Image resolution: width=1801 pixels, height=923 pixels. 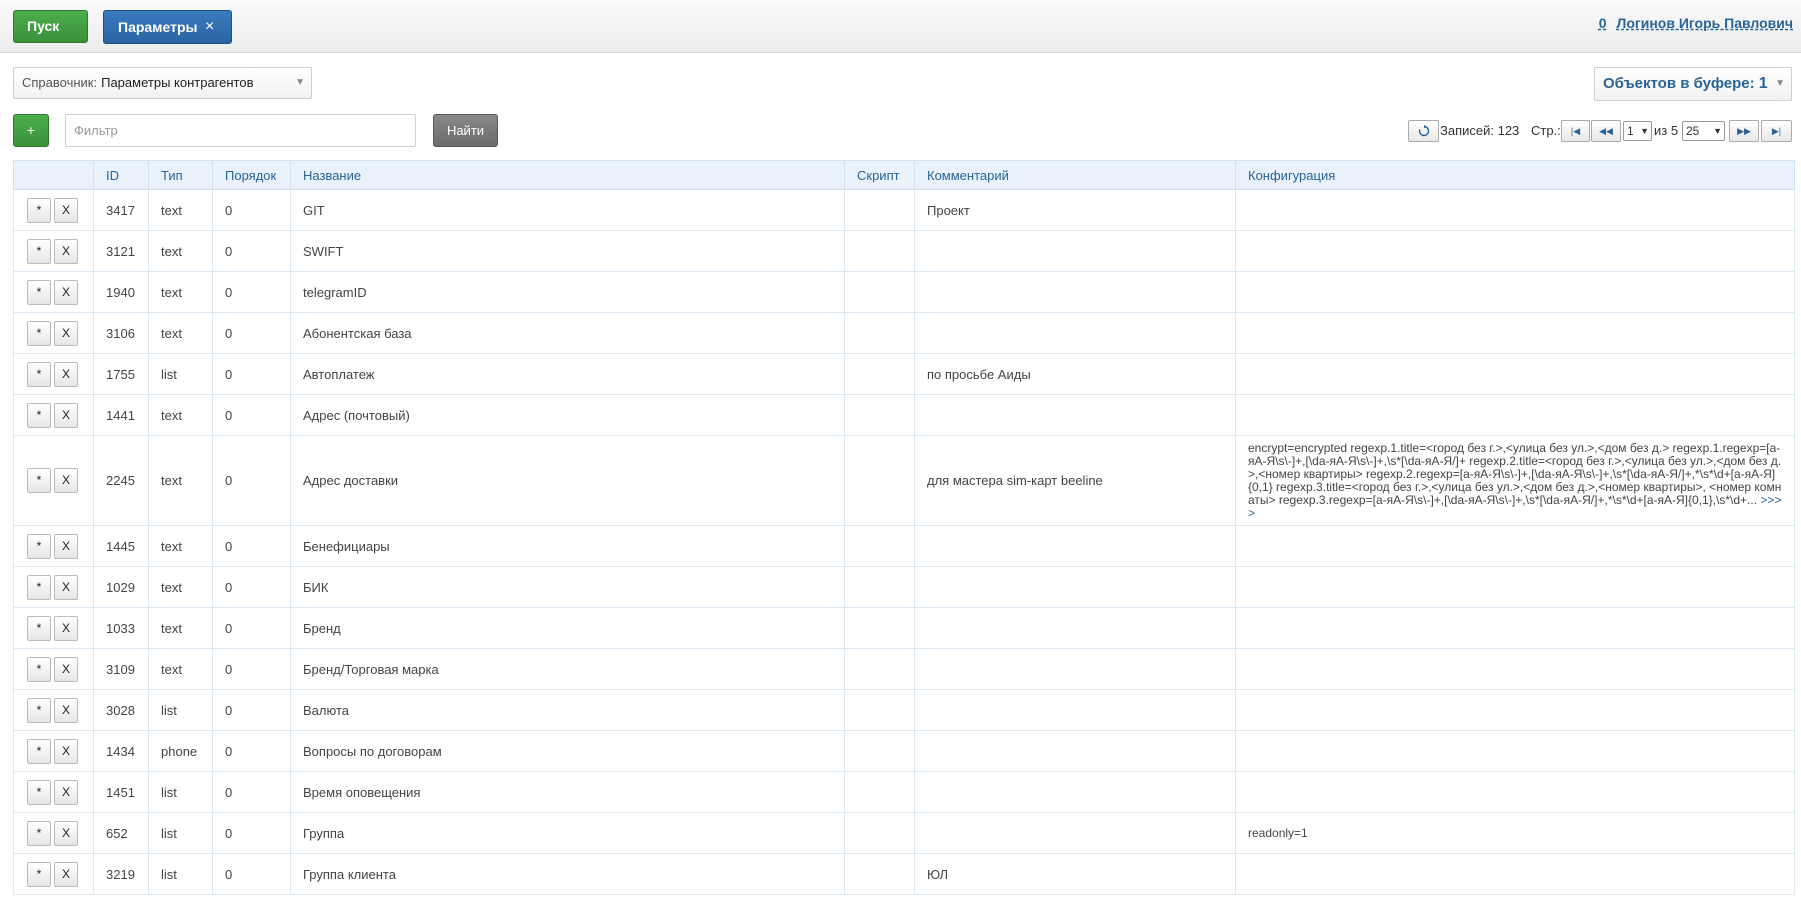 What do you see at coordinates (567, 669) in the screenshot?
I see `cell-name: Бренд/Торговая марка` at bounding box center [567, 669].